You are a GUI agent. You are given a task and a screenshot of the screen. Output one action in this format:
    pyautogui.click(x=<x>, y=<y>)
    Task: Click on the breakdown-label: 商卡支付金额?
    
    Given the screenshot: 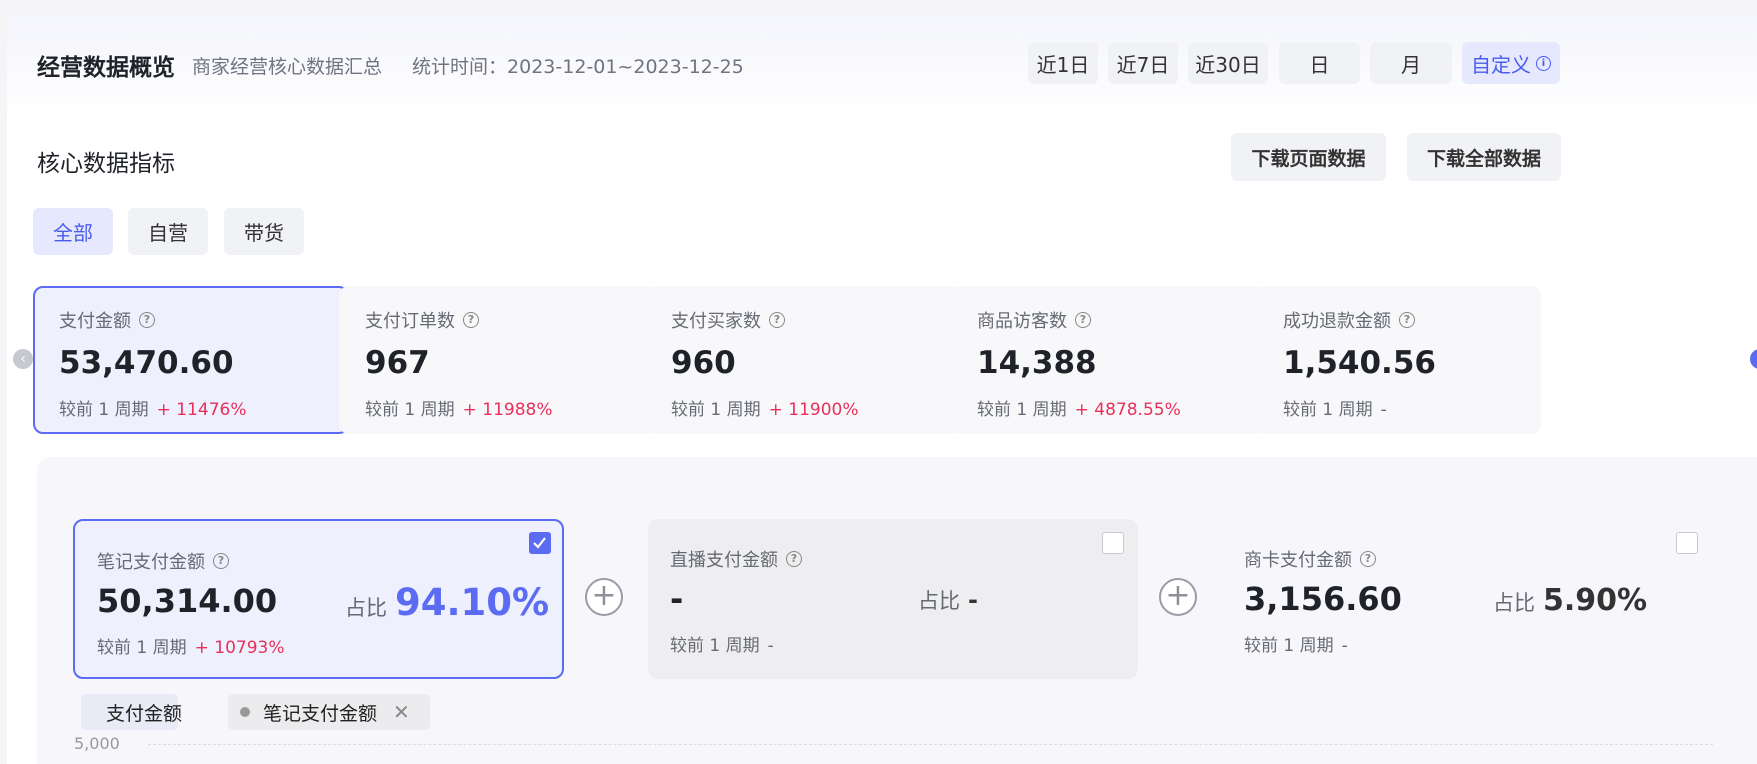 What is the action you would take?
    pyautogui.click(x=1310, y=559)
    